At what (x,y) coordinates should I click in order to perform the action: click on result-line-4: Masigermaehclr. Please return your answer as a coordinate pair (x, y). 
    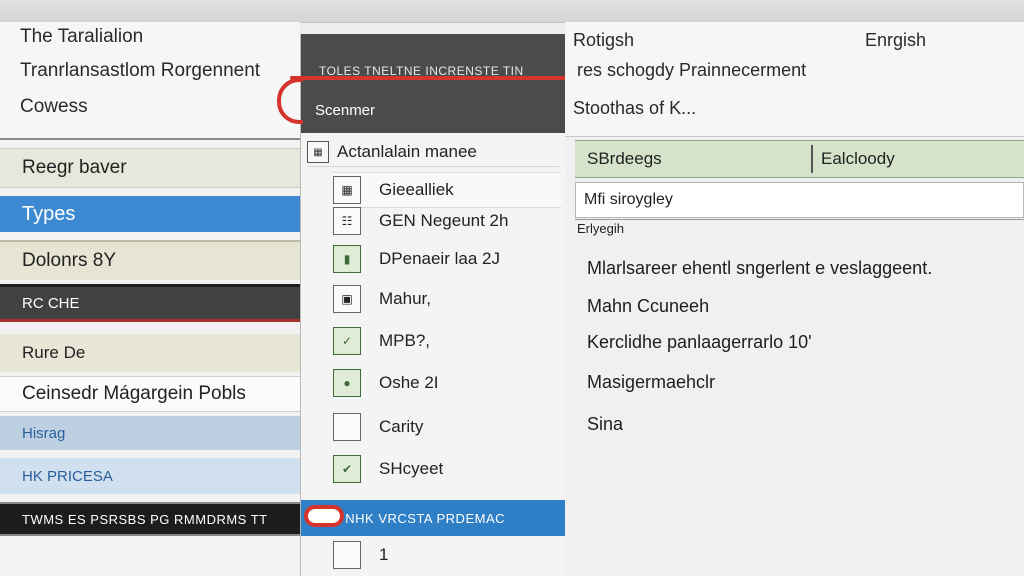
    Looking at the image, I should click on (651, 382).